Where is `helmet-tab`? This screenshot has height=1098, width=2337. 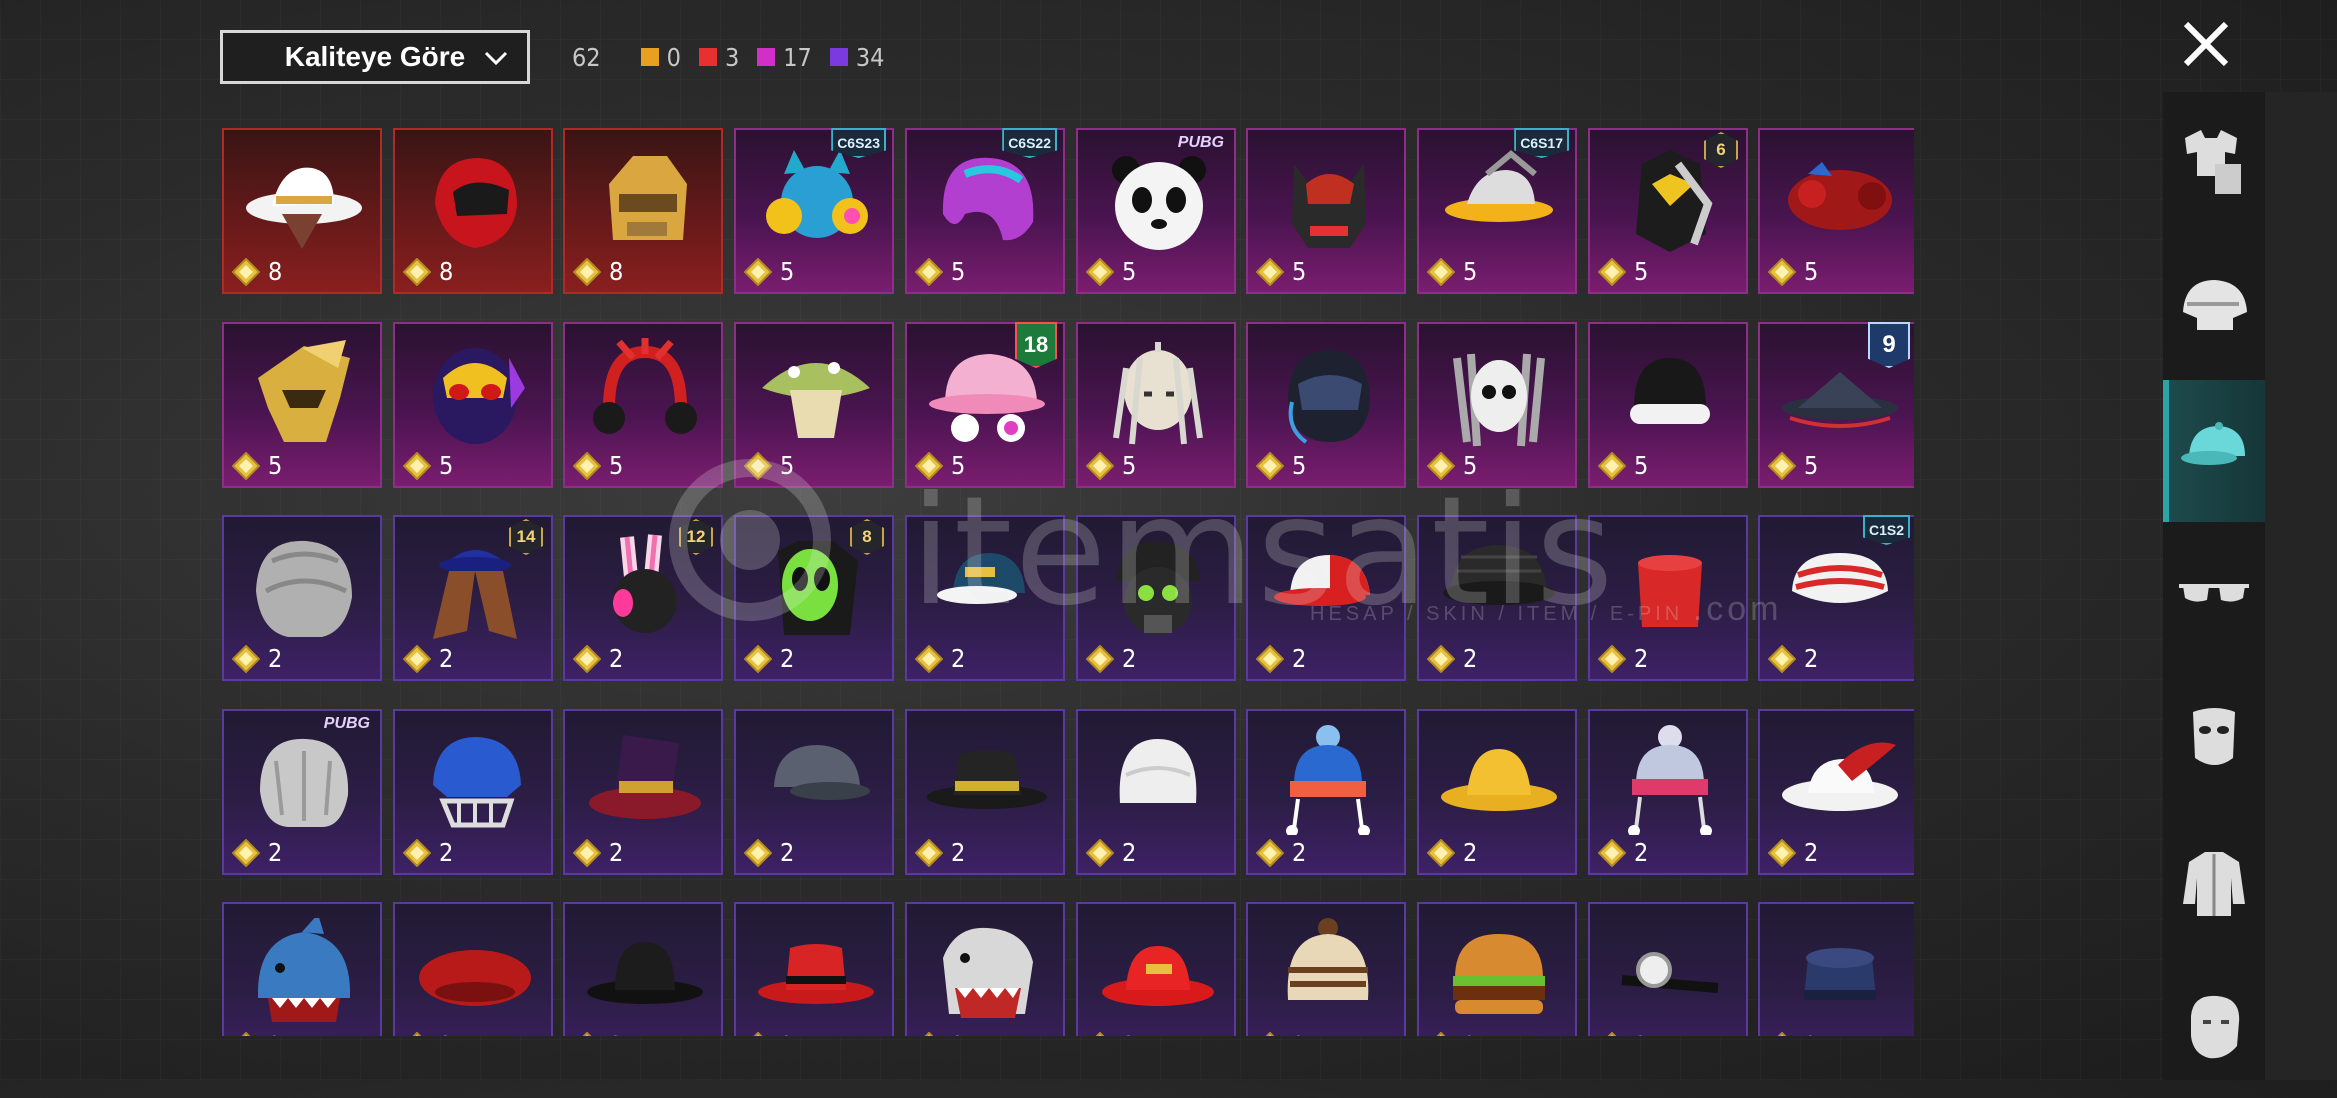 helmet-tab is located at coordinates (2214, 307).